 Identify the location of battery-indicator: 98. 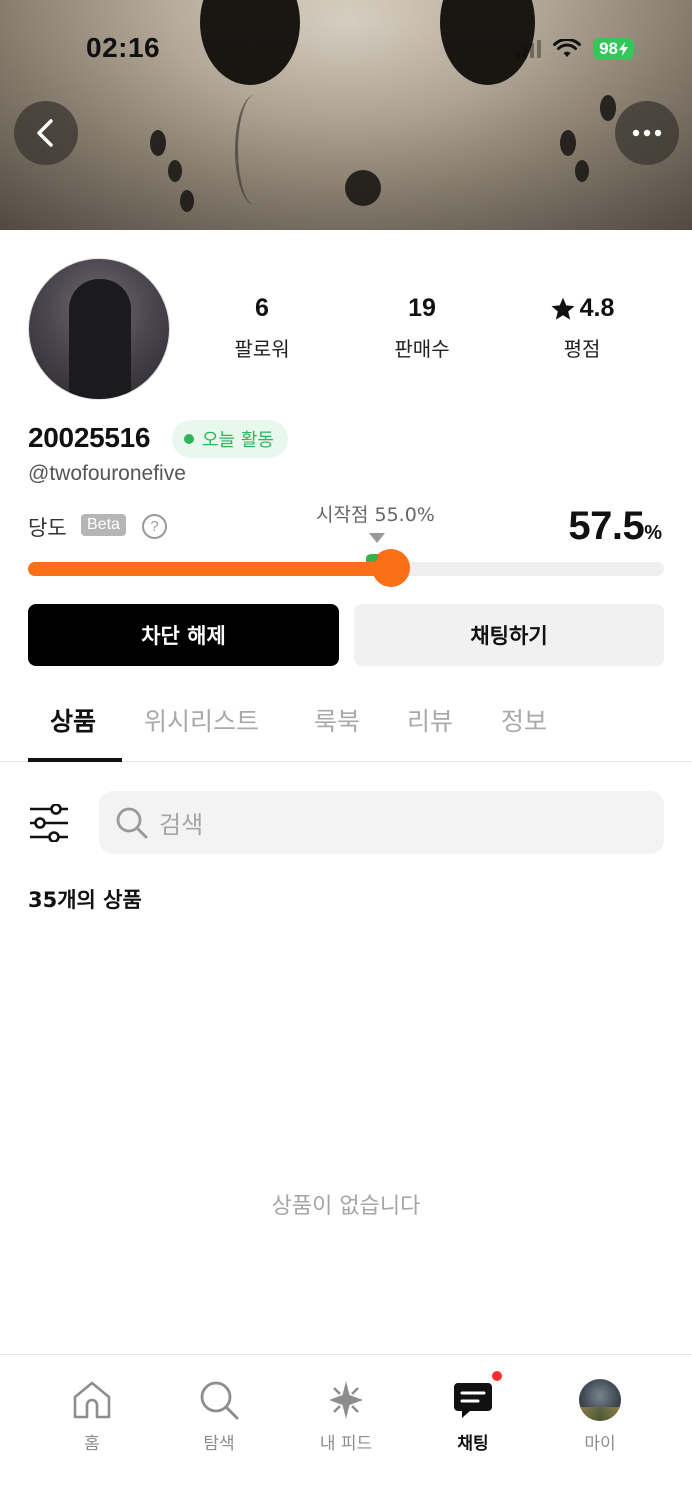
(613, 49).